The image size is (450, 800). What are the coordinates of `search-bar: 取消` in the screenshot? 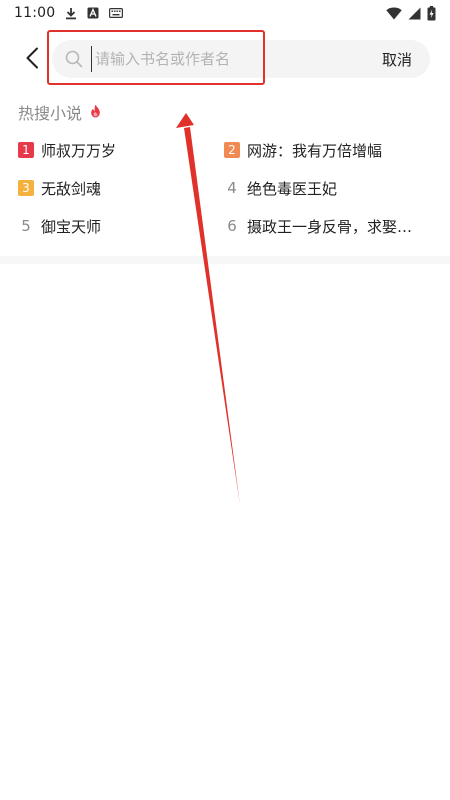 It's located at (241, 59).